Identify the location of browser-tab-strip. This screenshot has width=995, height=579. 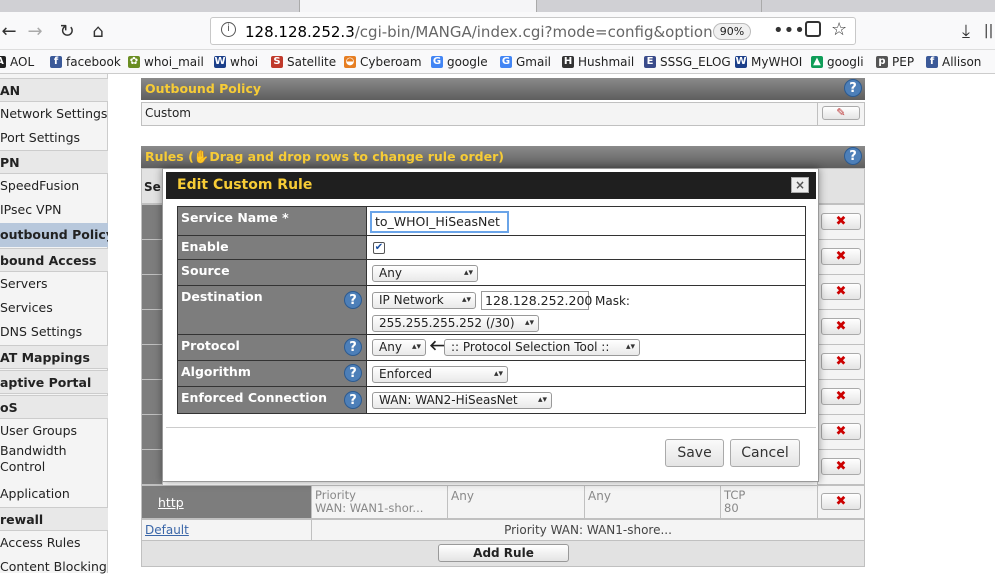
(497, 6).